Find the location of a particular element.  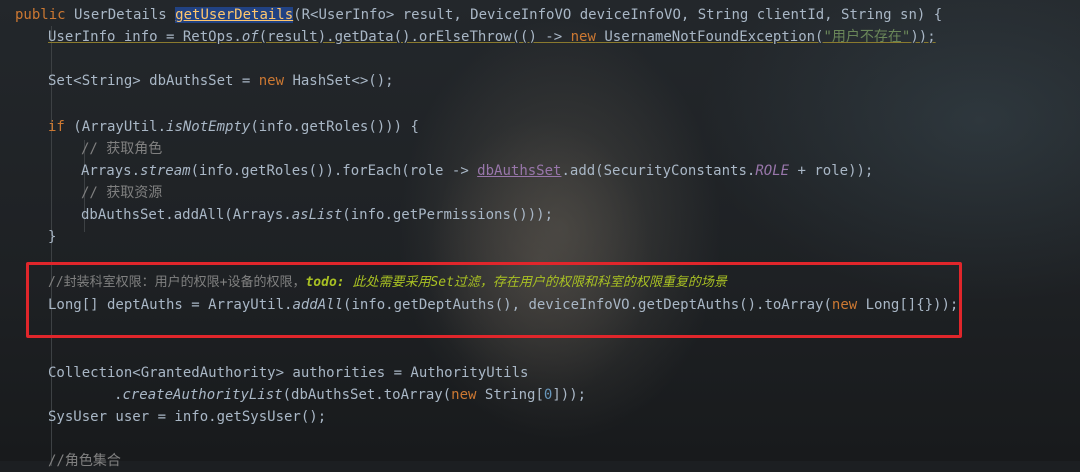

code-line-sysuser: SysUser user = info.getSysUser(); is located at coordinates (187, 417).